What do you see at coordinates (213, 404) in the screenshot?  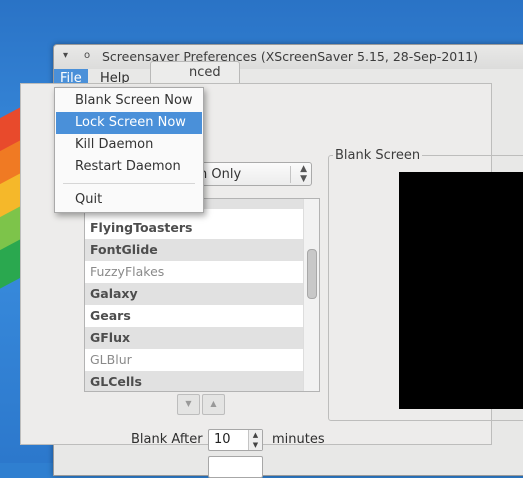 I see `move-up-button: ▲` at bounding box center [213, 404].